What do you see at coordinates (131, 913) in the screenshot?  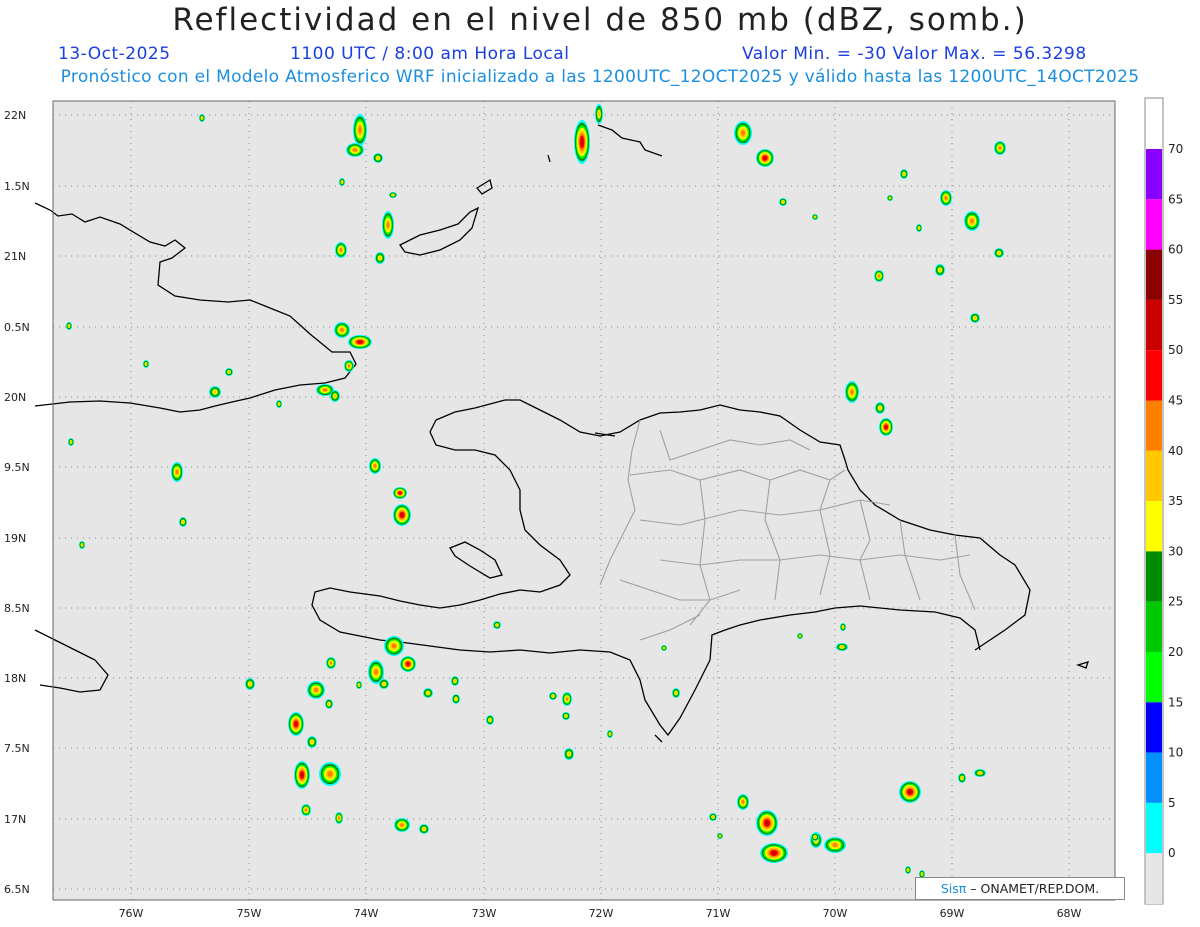 I see `lon-label: 76W` at bounding box center [131, 913].